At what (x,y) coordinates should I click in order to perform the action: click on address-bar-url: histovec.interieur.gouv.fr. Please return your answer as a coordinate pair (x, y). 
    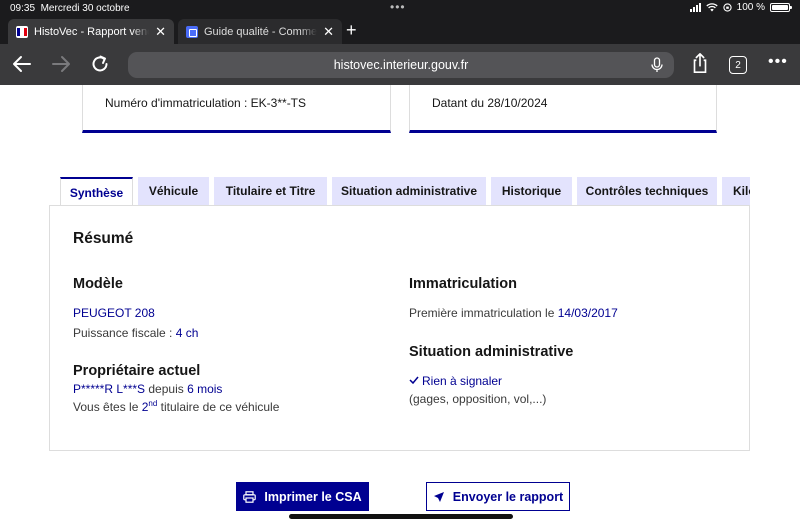
    Looking at the image, I should click on (401, 65).